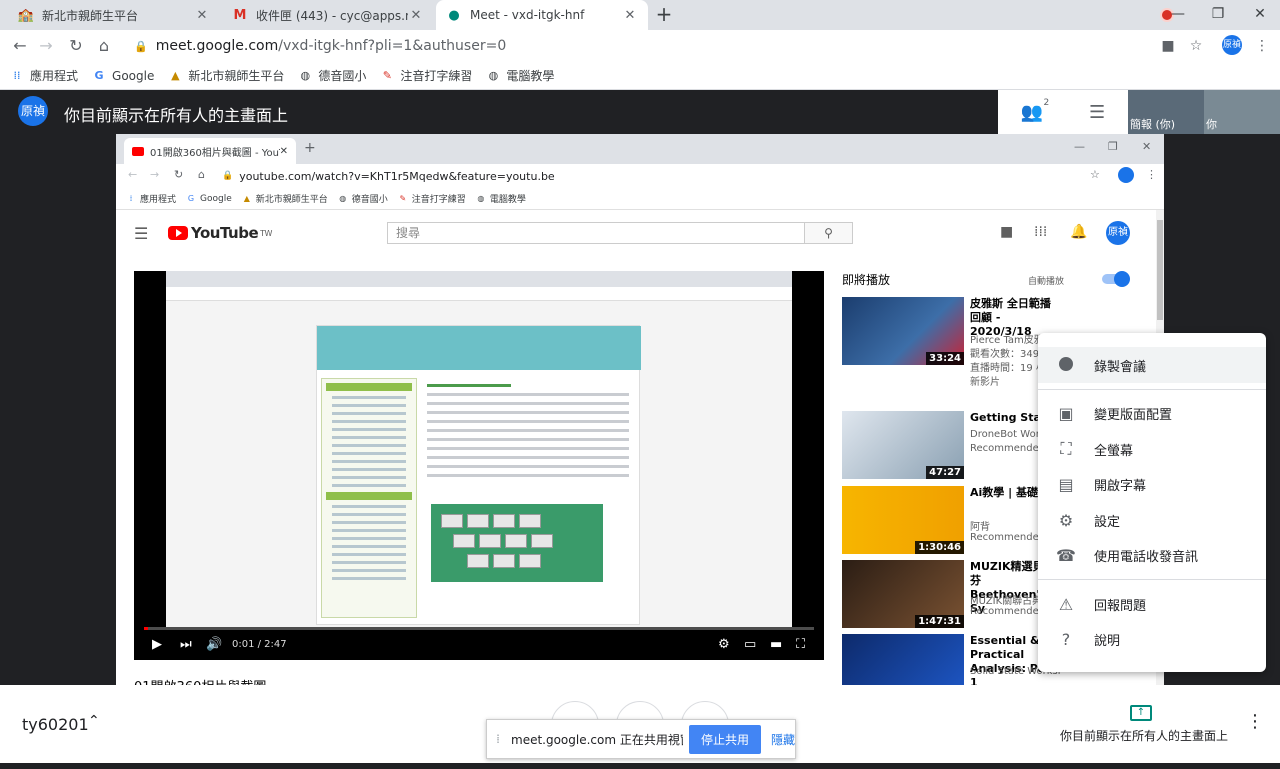 The height and width of the screenshot is (769, 1280). Describe the element at coordinates (1114, 451) in the screenshot. I see `menu-item-label: 全螢幕` at that location.